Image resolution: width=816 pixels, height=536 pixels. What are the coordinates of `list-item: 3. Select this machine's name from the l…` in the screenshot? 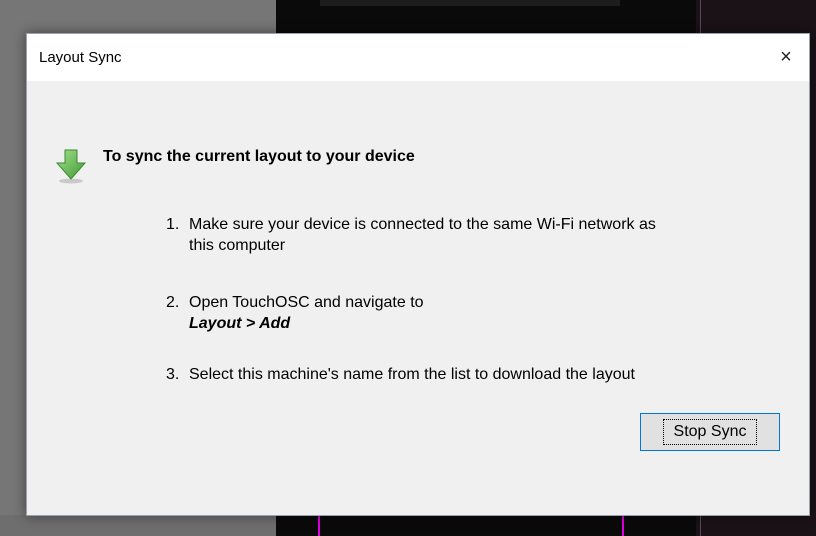 It's located at (400, 374).